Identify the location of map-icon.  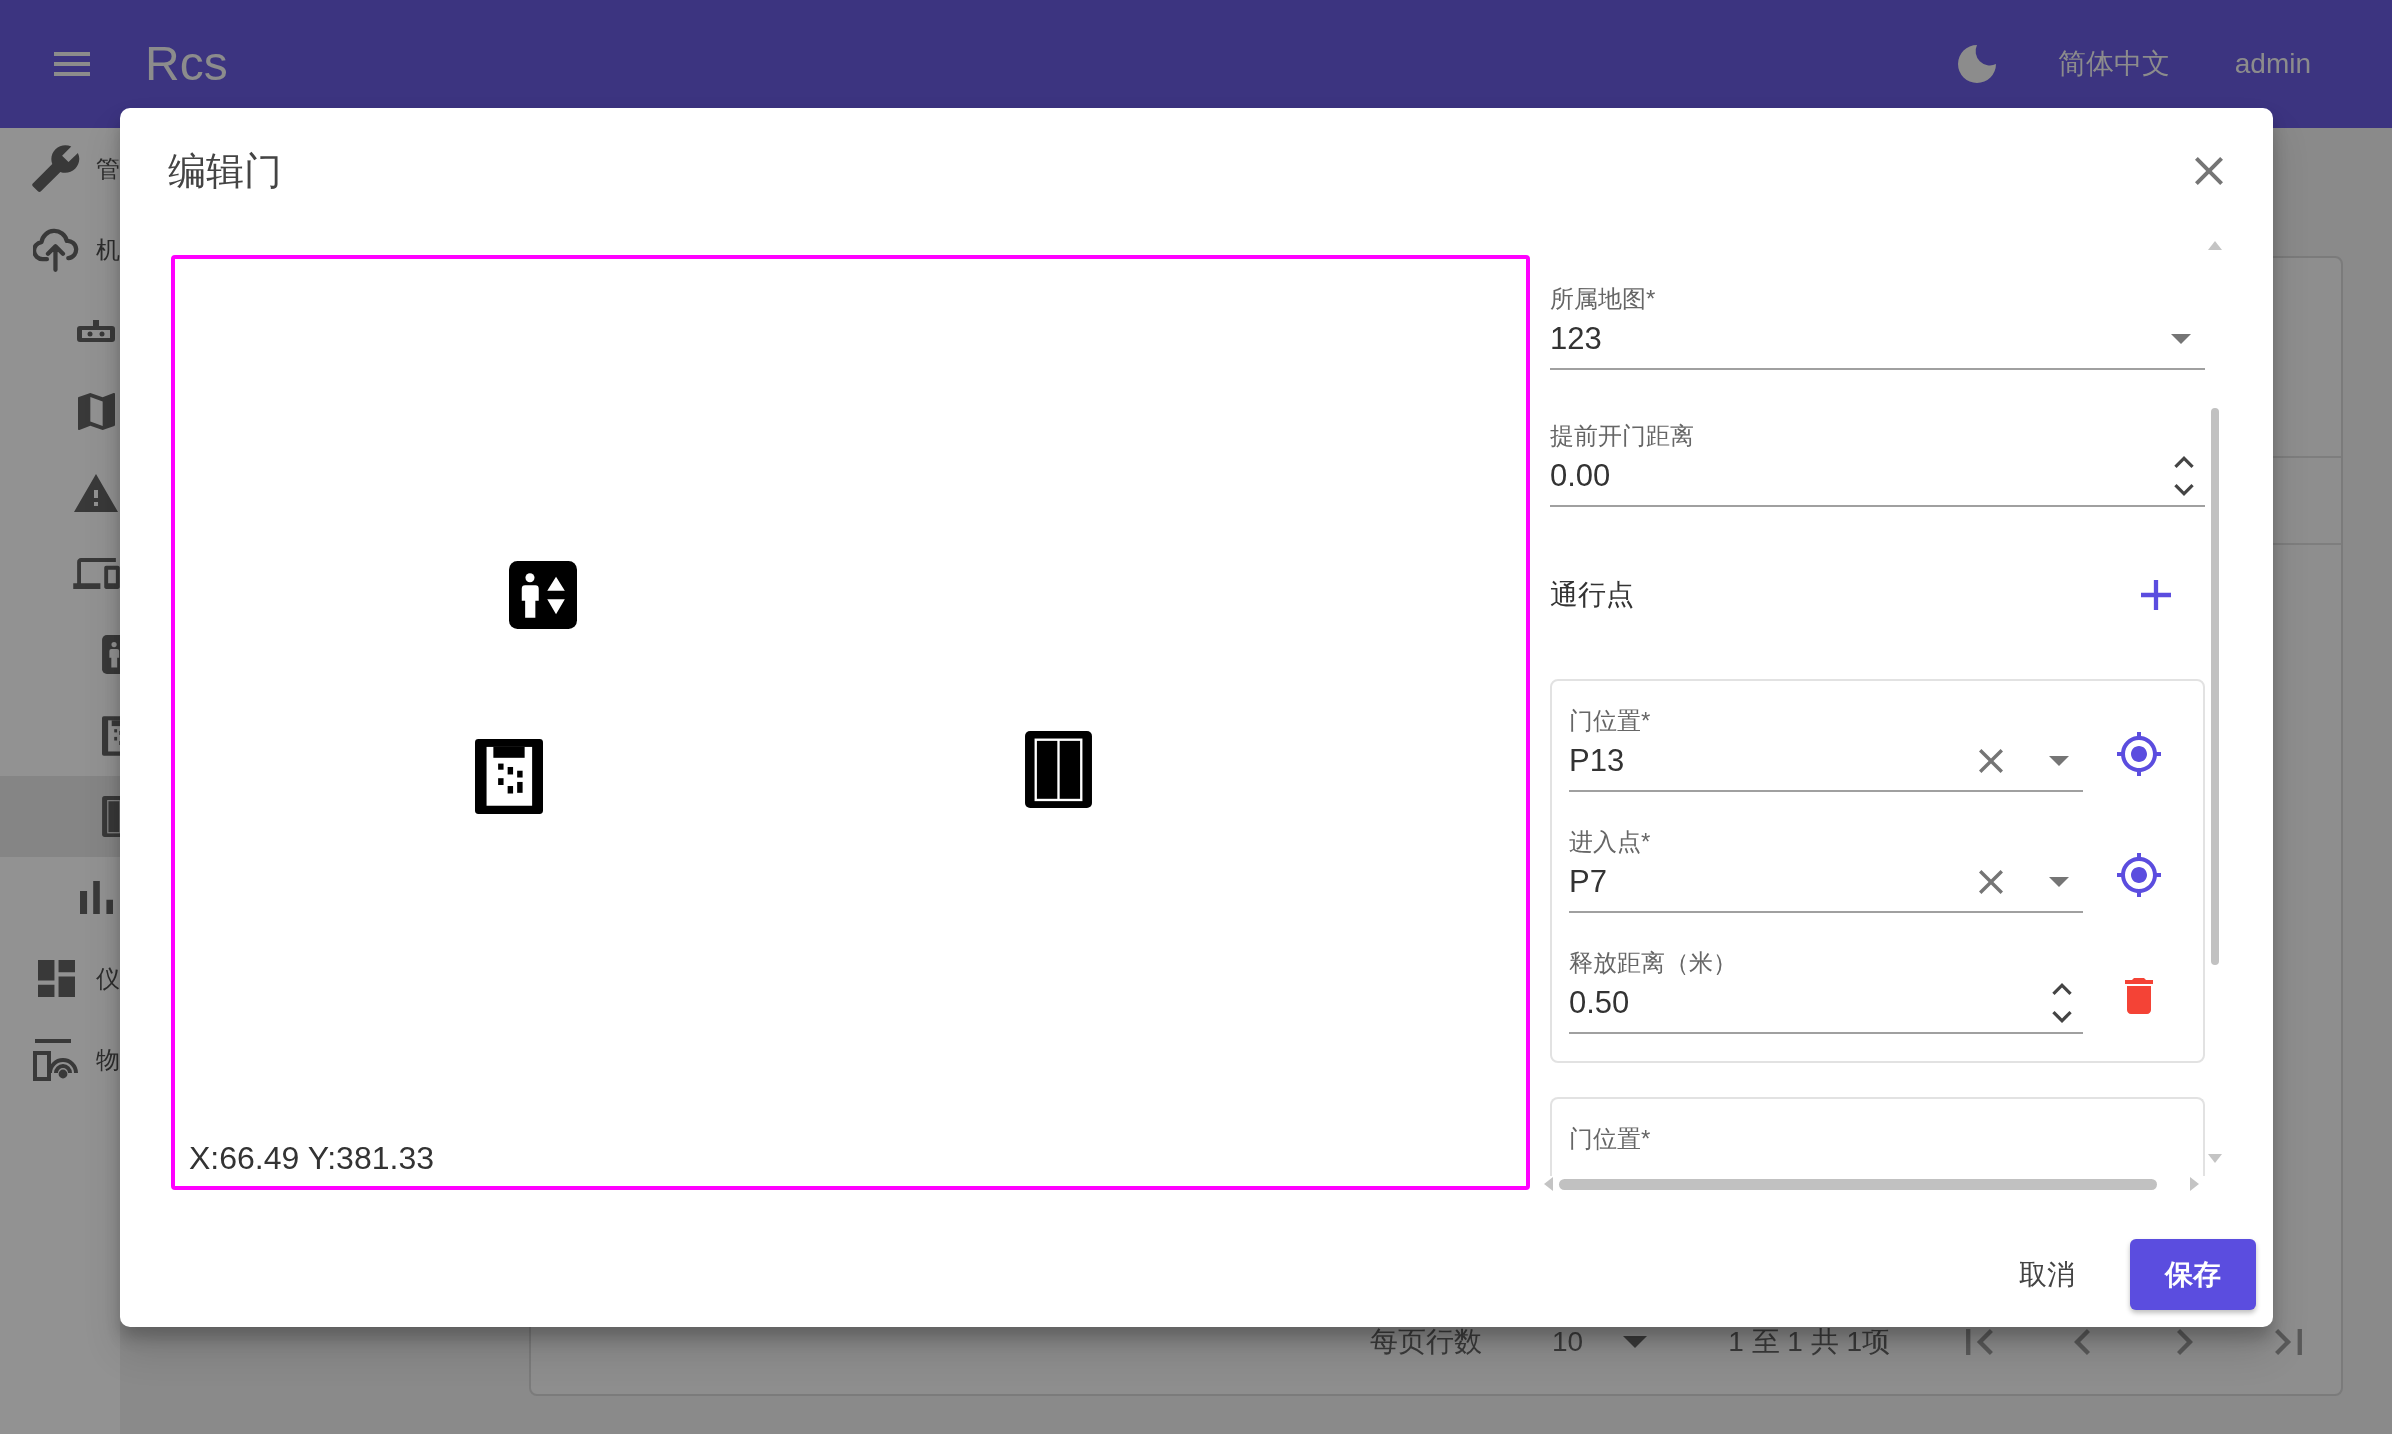
(96, 411).